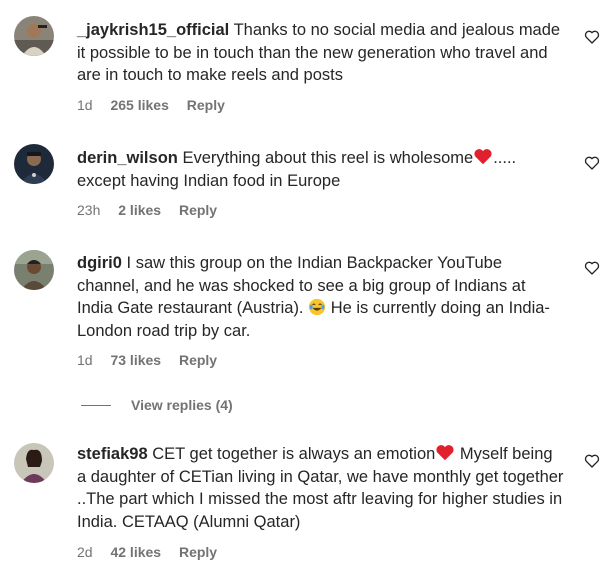 This screenshot has width=614, height=571. I want to click on comment-meta: 1d 73 likes Reply, so click(154, 360).